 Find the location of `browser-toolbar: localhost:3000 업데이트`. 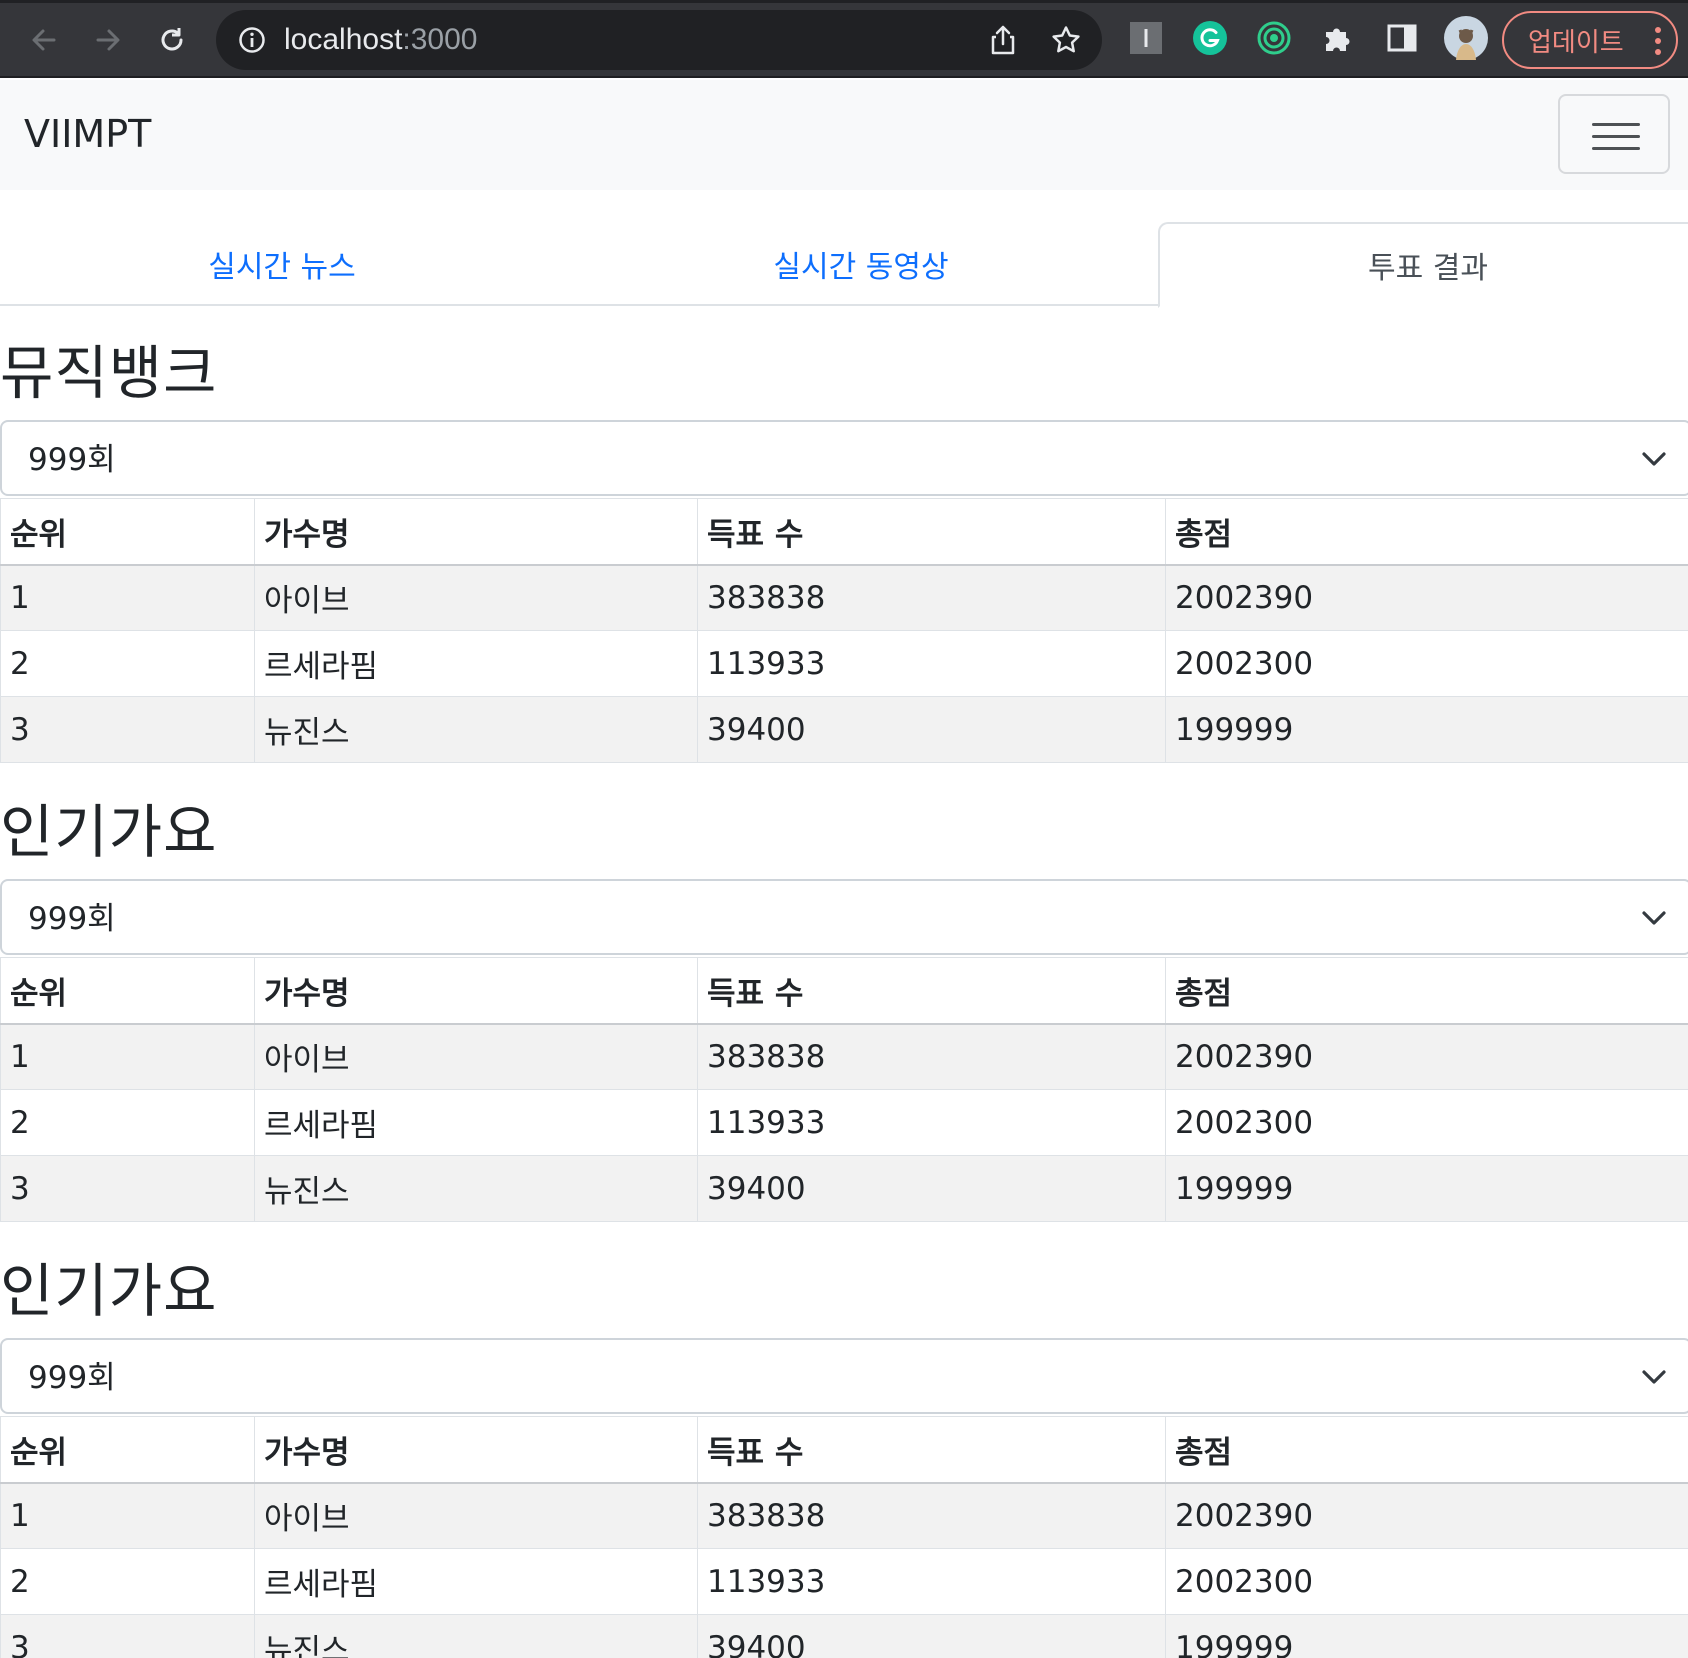

browser-toolbar: localhost:3000 업데이트 is located at coordinates (844, 39).